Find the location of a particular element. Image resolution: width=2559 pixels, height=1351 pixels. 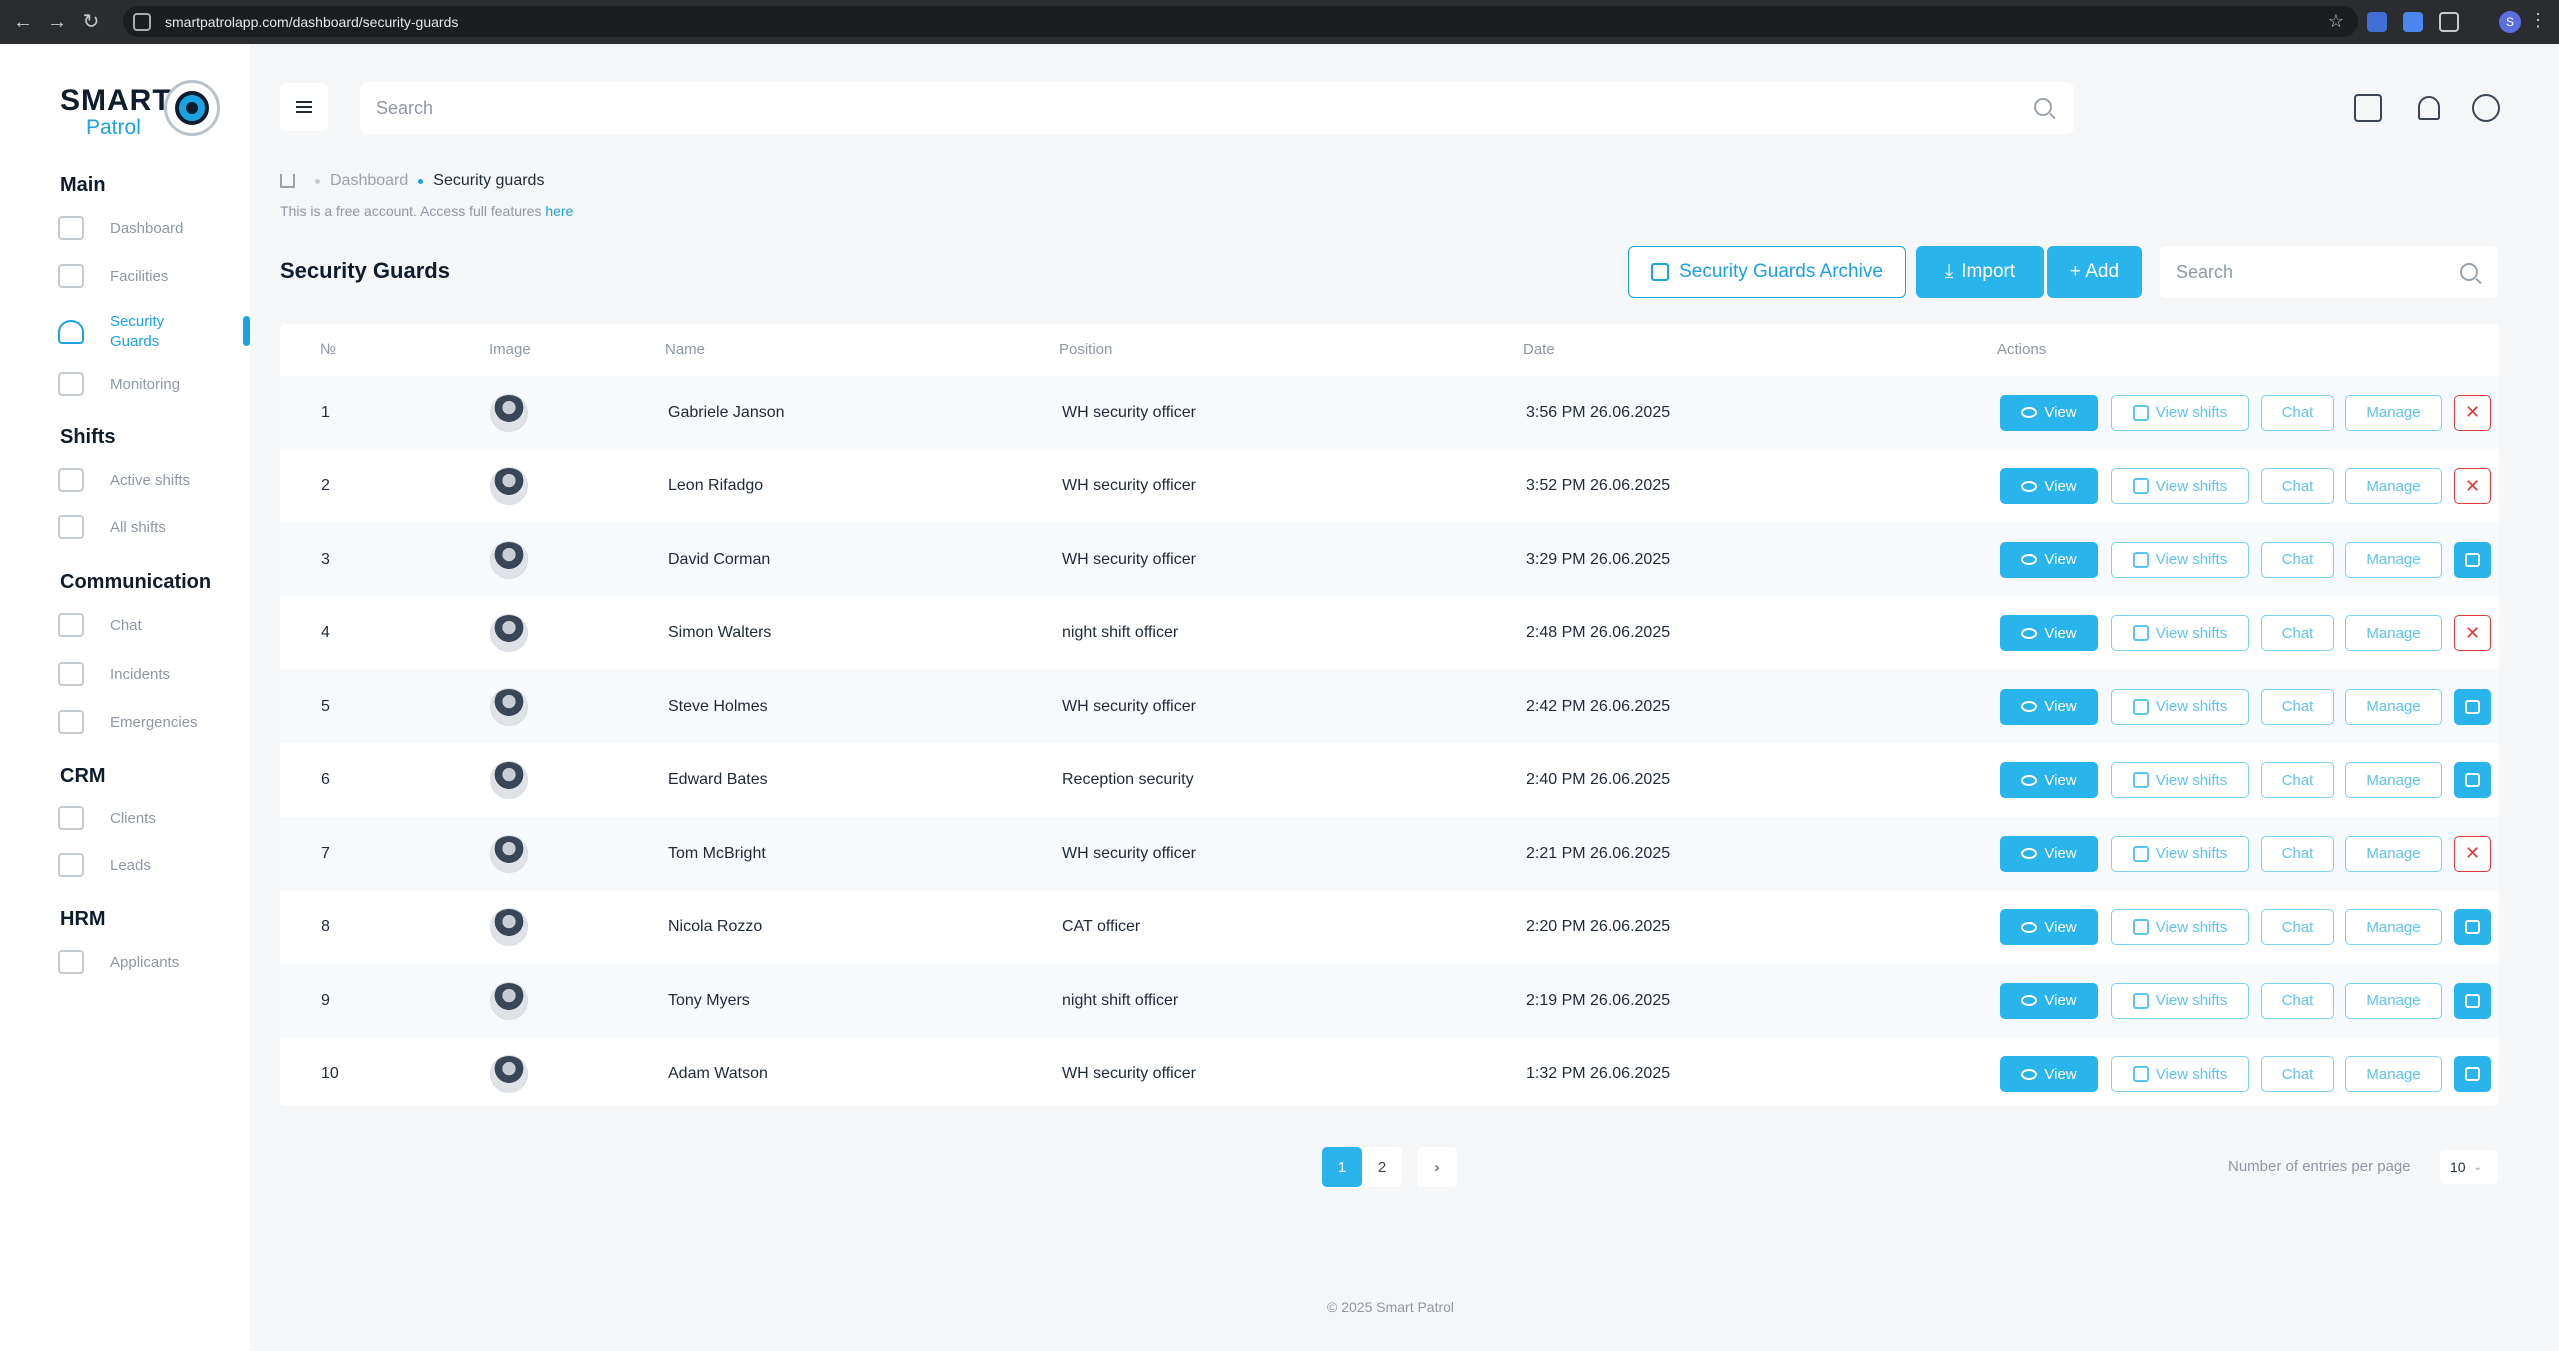

sidebar-item-active-shifts: Active shifts is located at coordinates (154, 480).